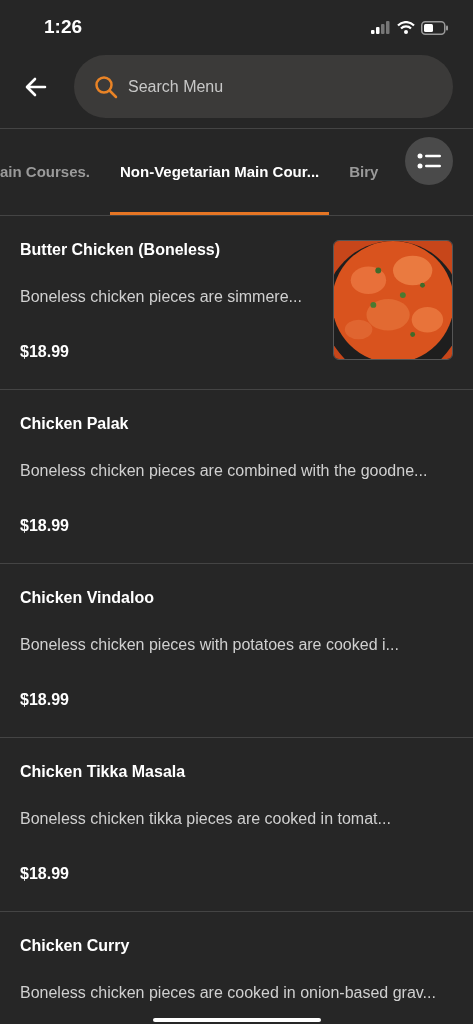 Image resolution: width=473 pixels, height=1024 pixels. Describe the element at coordinates (364, 172) in the screenshot. I see `category-tab: Biry` at that location.